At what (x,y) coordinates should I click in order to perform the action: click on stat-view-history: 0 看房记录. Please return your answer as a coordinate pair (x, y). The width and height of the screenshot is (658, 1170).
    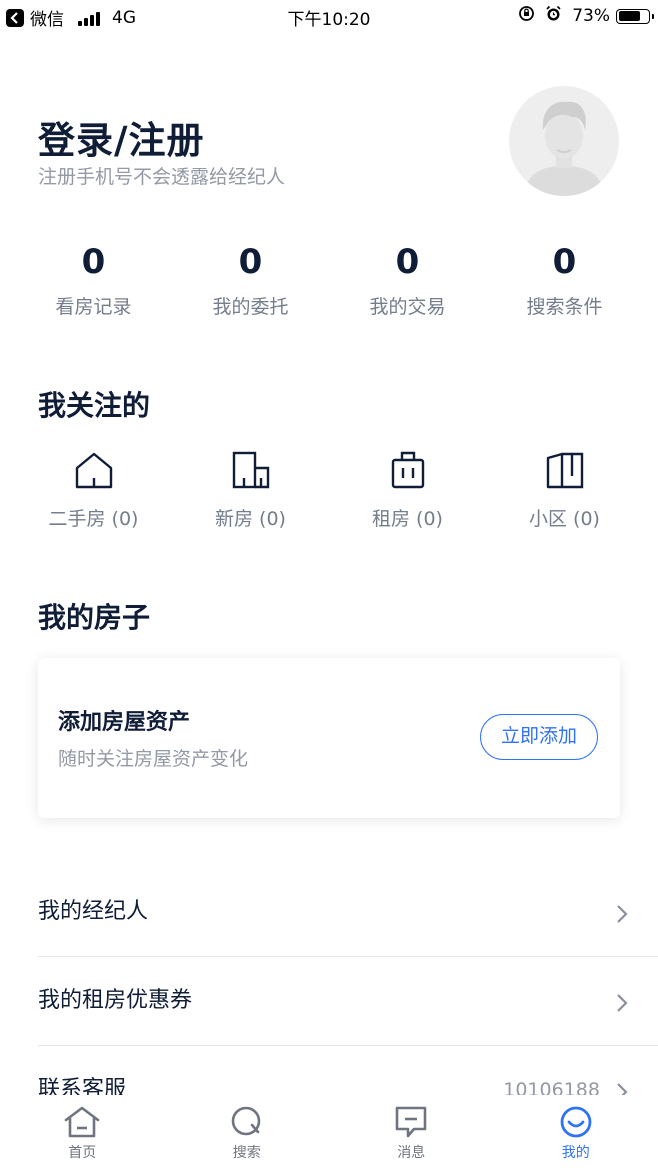
    Looking at the image, I should click on (93, 279).